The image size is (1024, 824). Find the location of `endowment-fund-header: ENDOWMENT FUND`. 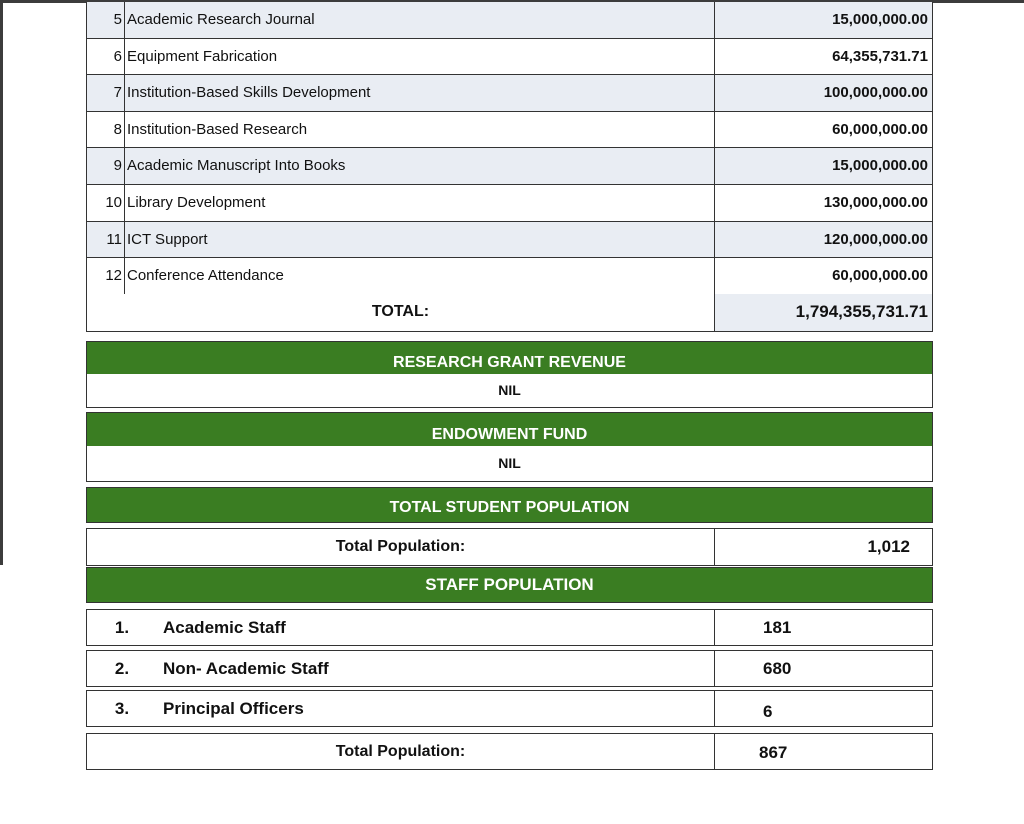

endowment-fund-header: ENDOWMENT FUND is located at coordinates (509, 429).